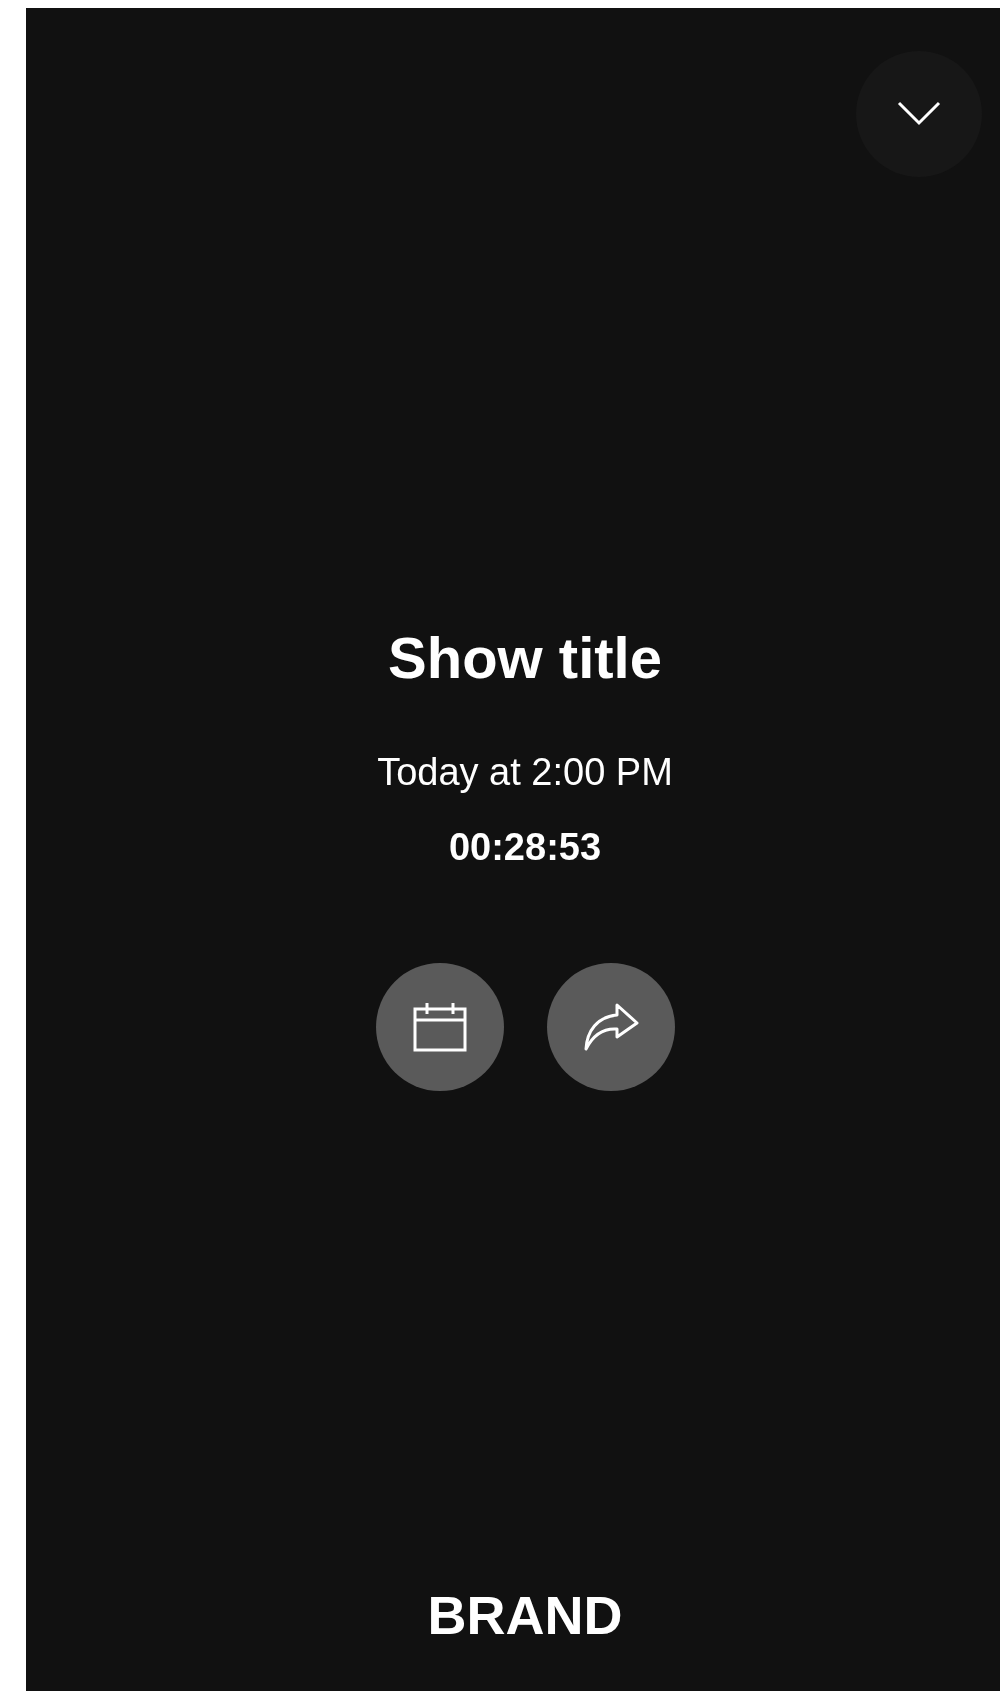 The width and height of the screenshot is (1000, 1691). What do you see at coordinates (525, 658) in the screenshot?
I see `show-title: Show title` at bounding box center [525, 658].